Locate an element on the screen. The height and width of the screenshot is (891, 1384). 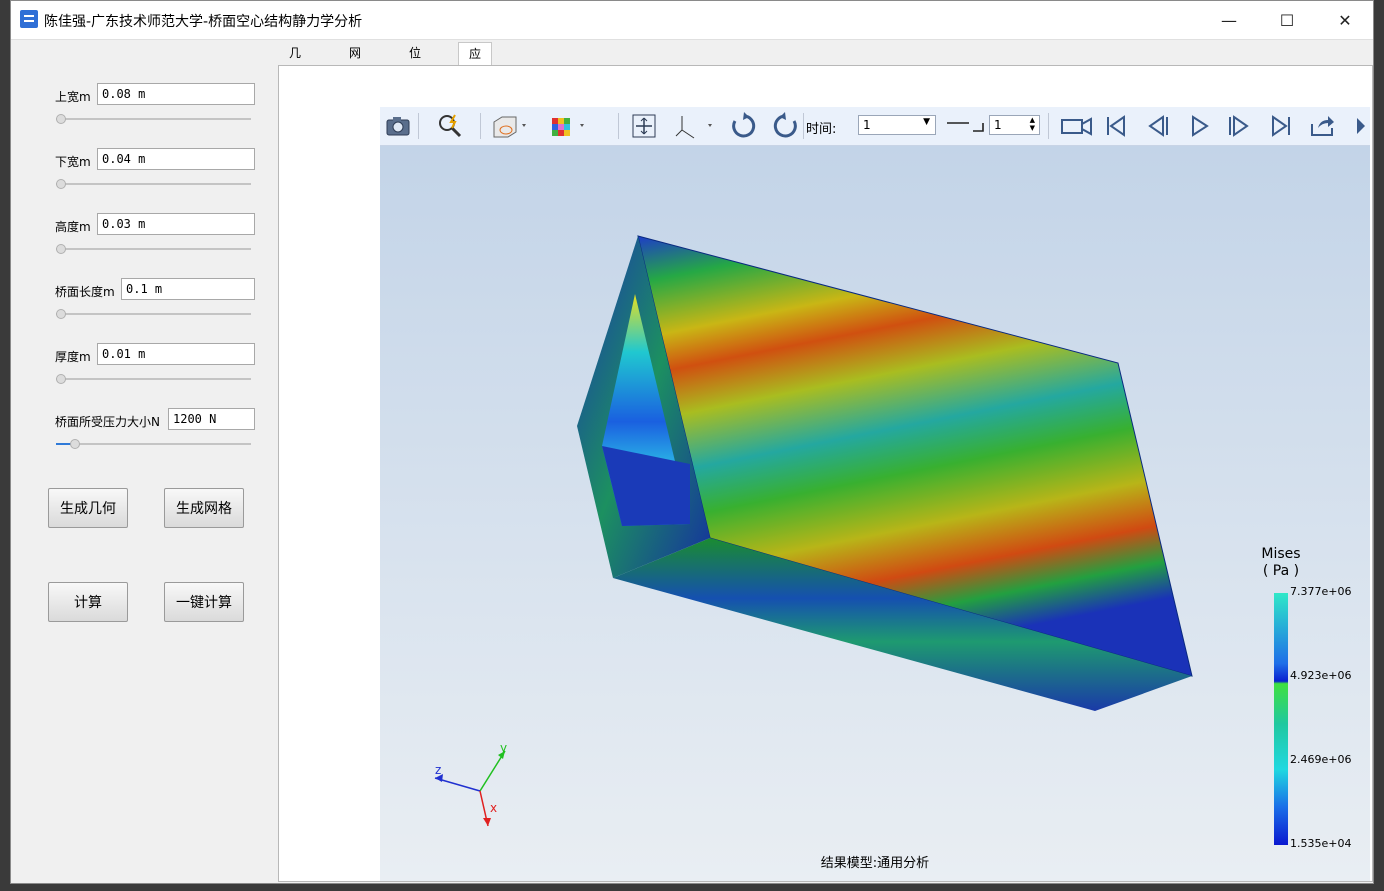
step-value: 1 is located at coordinates (998, 125).